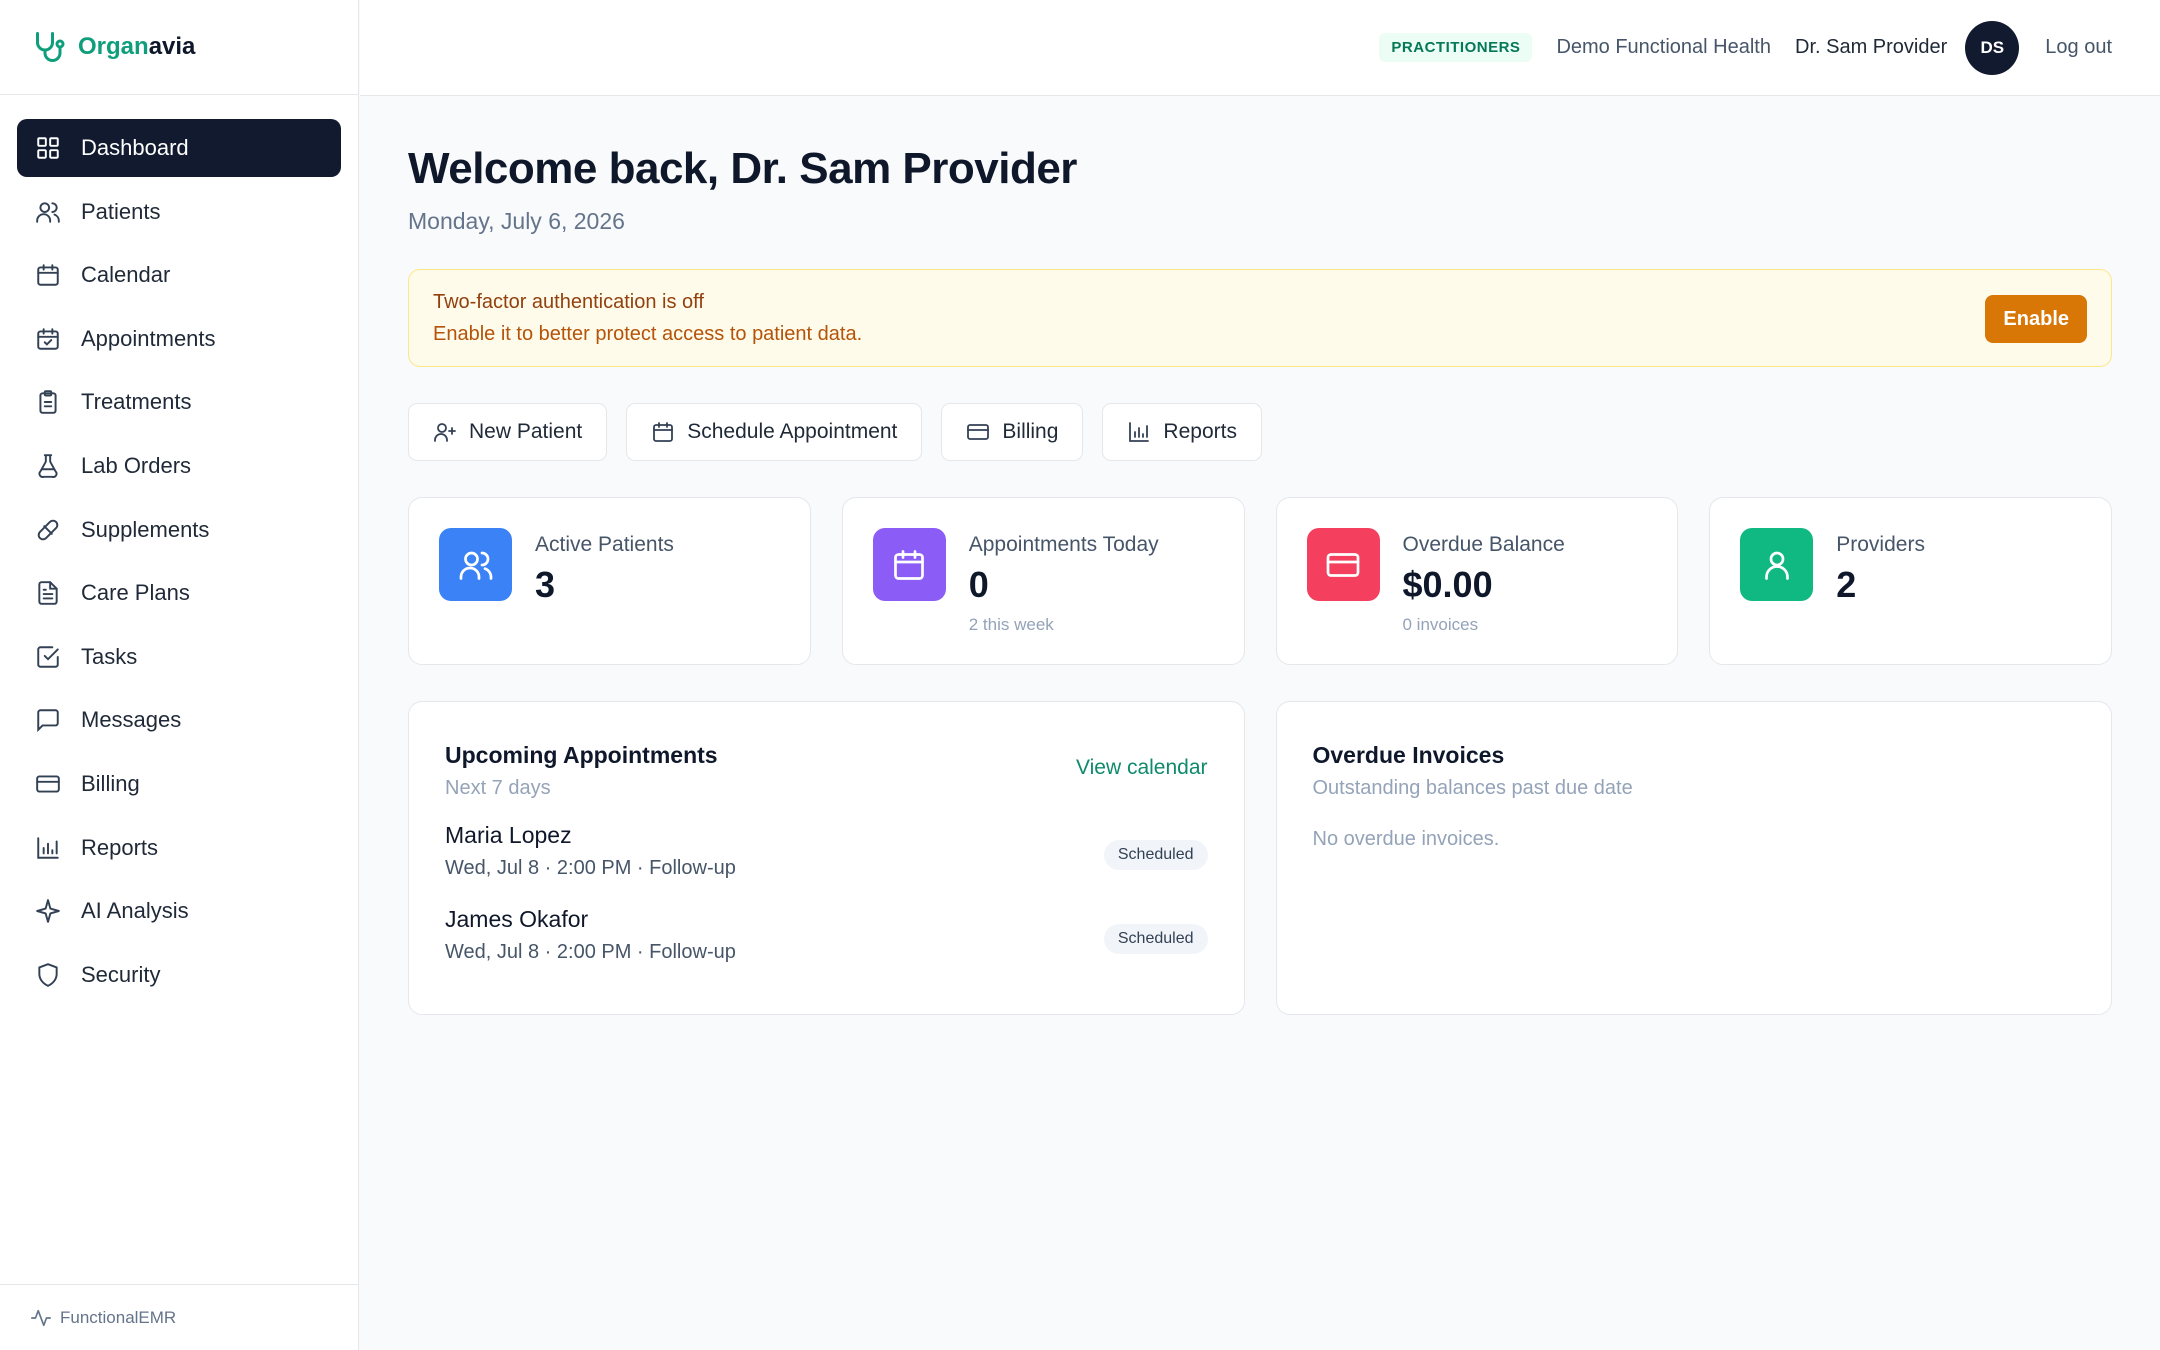  I want to click on avatar: DS, so click(1992, 47).